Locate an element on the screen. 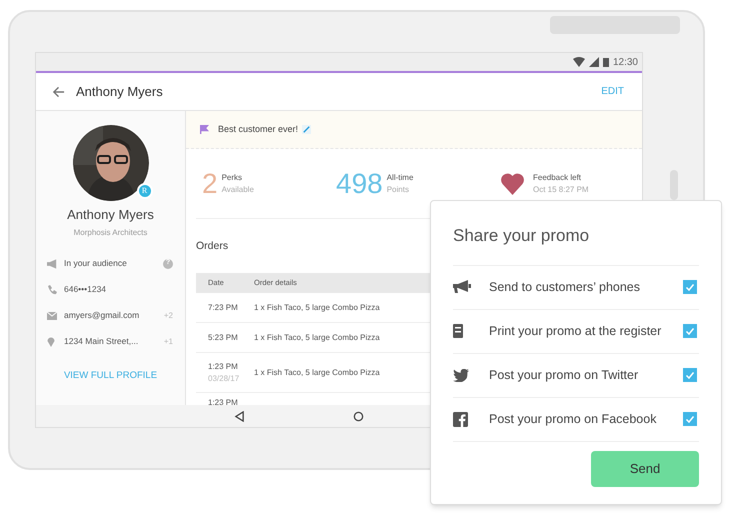 Image resolution: width=750 pixels, height=528 pixels. flag-icon is located at coordinates (204, 129).